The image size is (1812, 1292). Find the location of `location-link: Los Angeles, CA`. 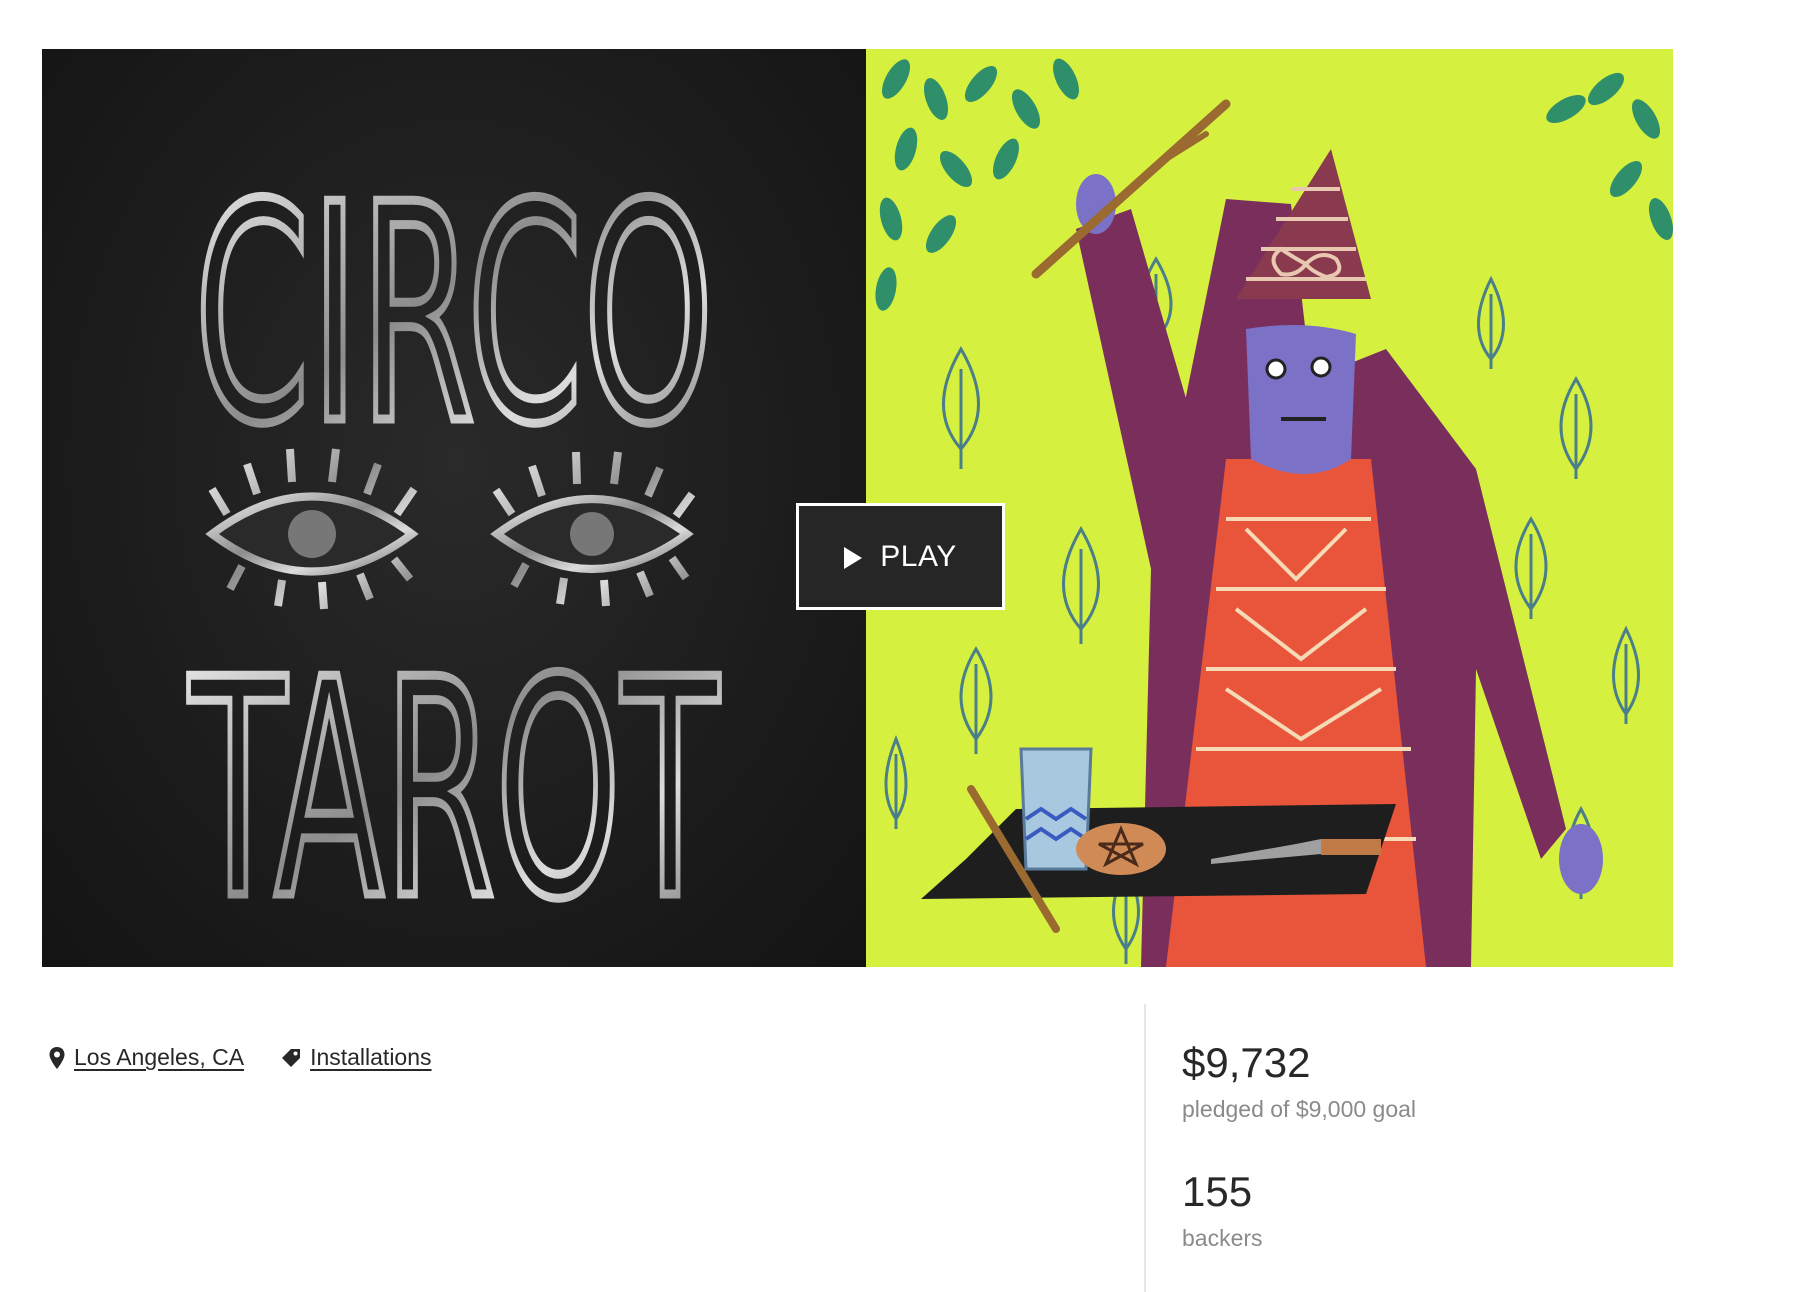

location-link: Los Angeles, CA is located at coordinates (159, 1057).